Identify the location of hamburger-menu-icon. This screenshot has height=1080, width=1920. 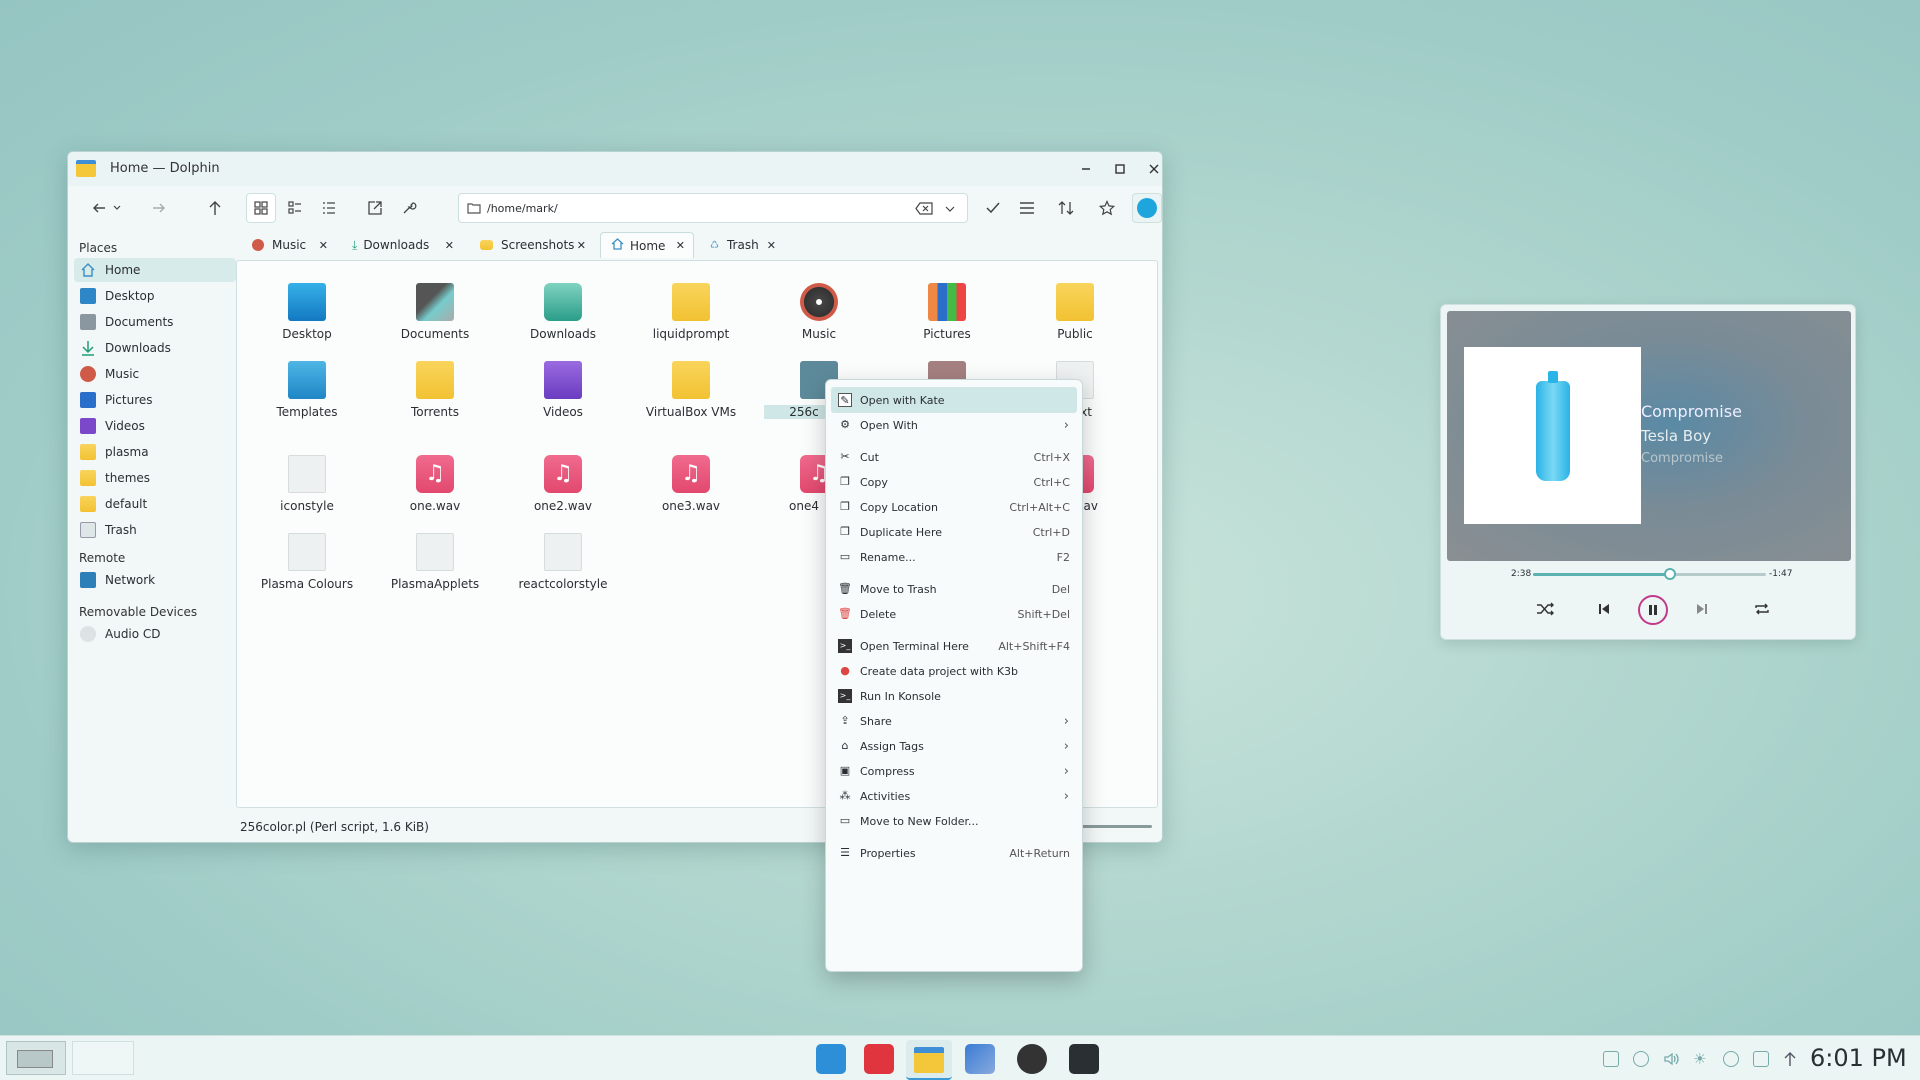
(1027, 208).